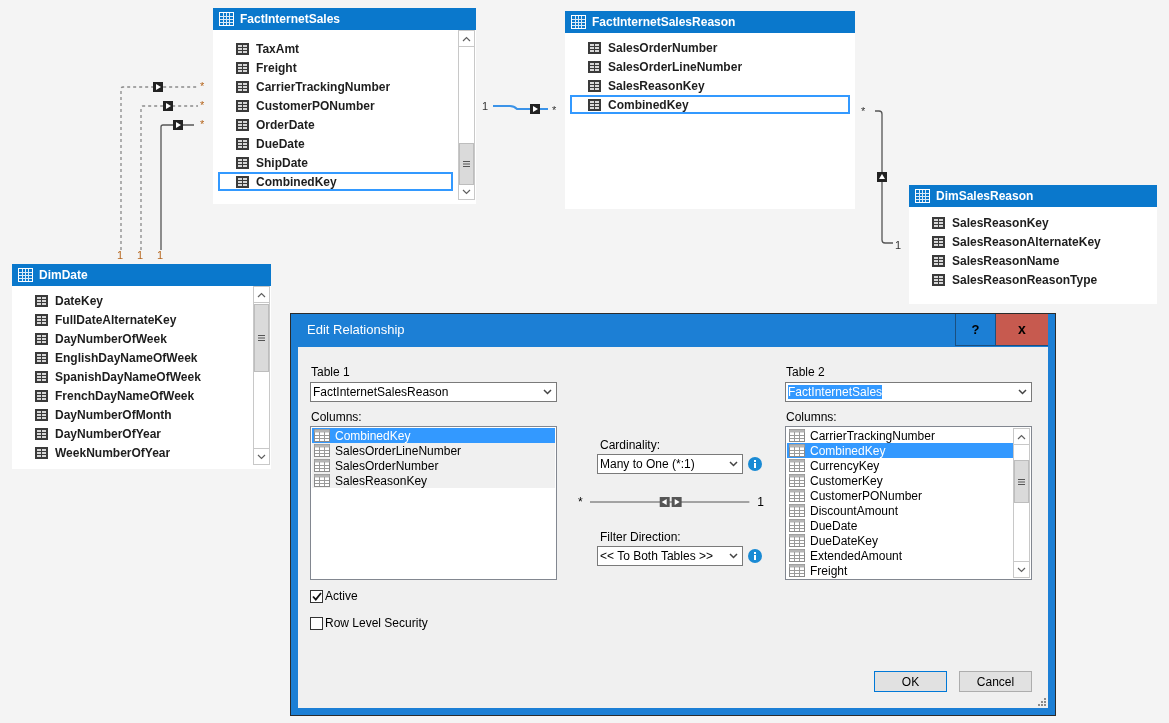 This screenshot has height=723, width=1169. Describe the element at coordinates (433, 450) in the screenshot. I see `list-item: SalesOrderLineNumber` at that location.